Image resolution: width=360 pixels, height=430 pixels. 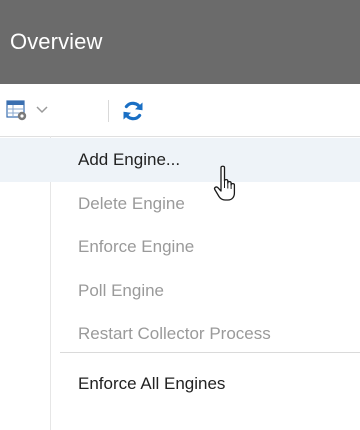 What do you see at coordinates (136, 246) in the screenshot?
I see `menu-item-label: Enforce Engine` at bounding box center [136, 246].